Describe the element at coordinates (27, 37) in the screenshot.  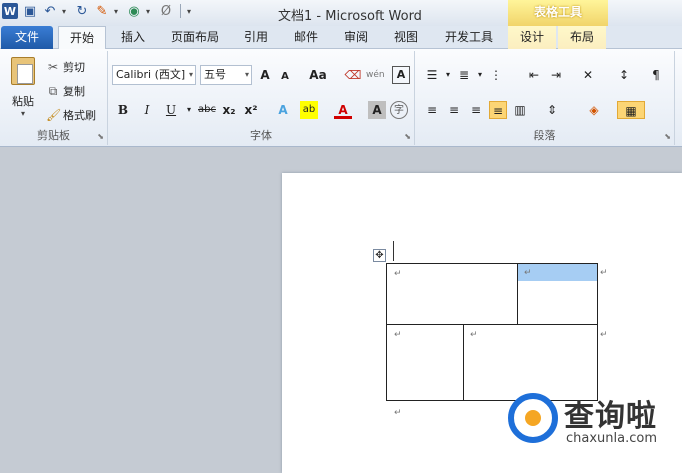
I see `tab-file: 文件` at that location.